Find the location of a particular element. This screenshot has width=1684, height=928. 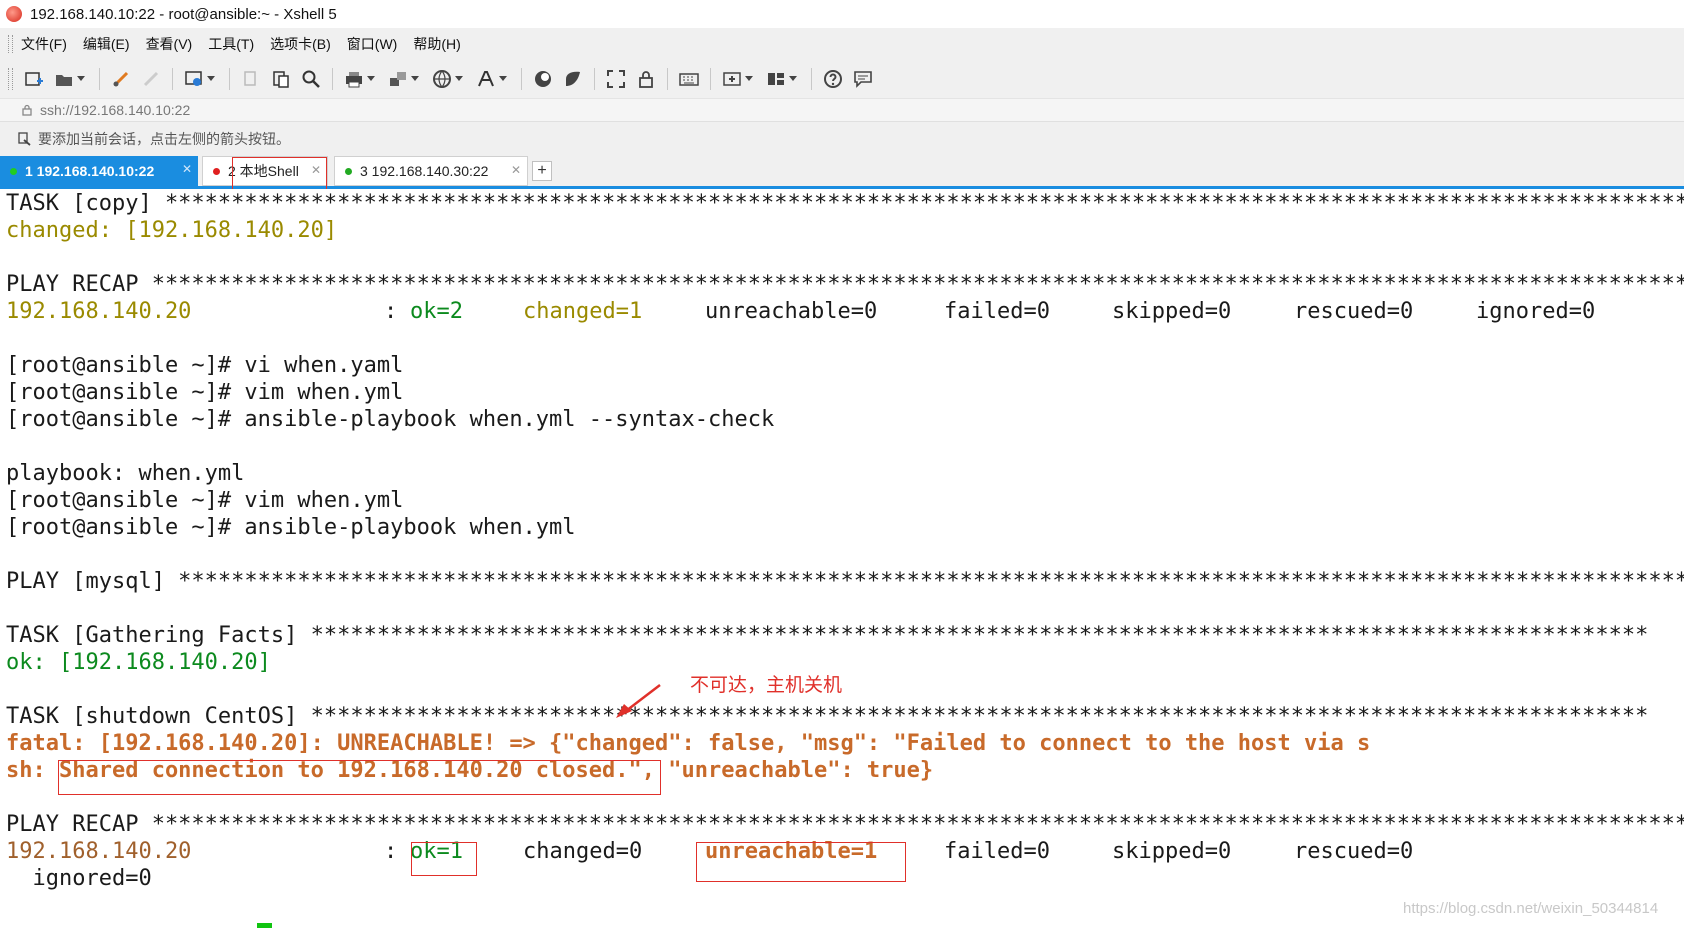

print-icon is located at coordinates (354, 79).